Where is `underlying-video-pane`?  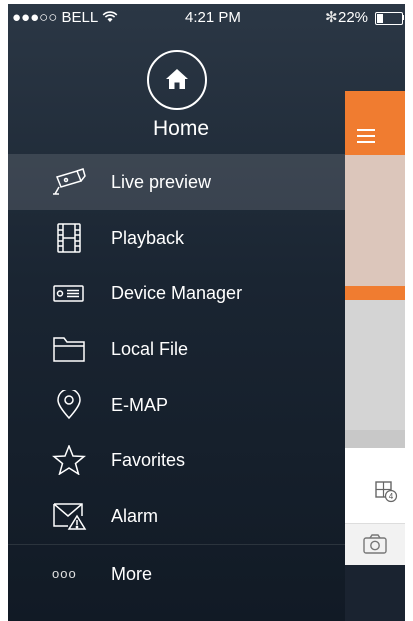 underlying-video-pane is located at coordinates (375, 220).